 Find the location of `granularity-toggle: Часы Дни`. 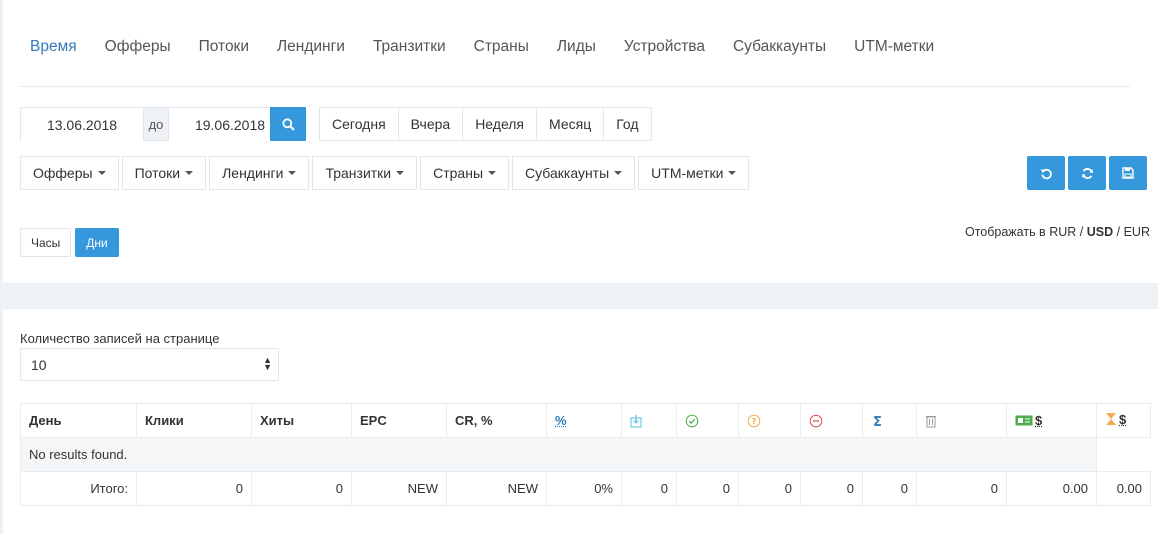

granularity-toggle: Часы Дни is located at coordinates (69, 242).